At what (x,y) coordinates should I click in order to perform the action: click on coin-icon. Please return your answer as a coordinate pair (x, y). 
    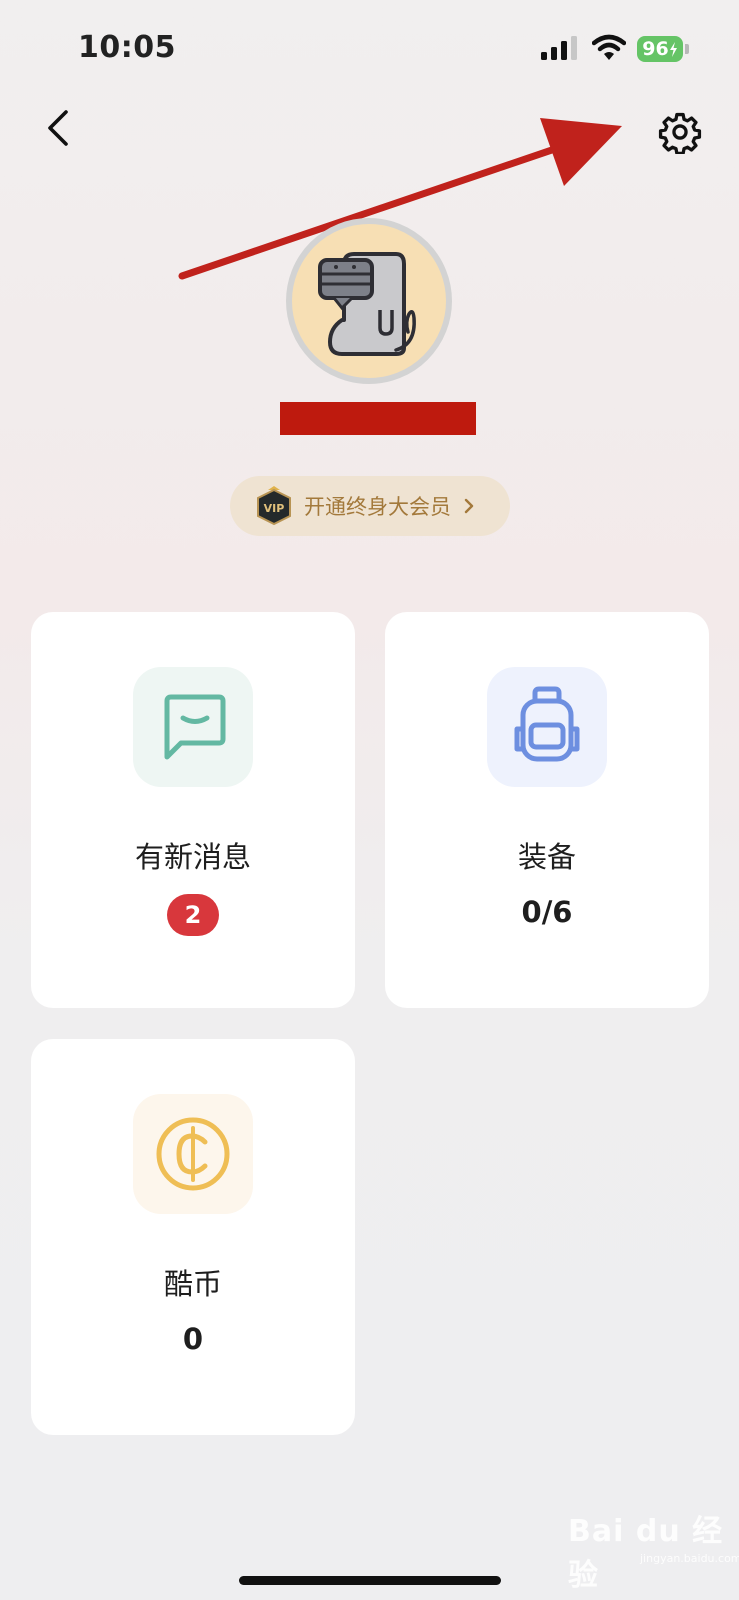
    Looking at the image, I should click on (193, 1154).